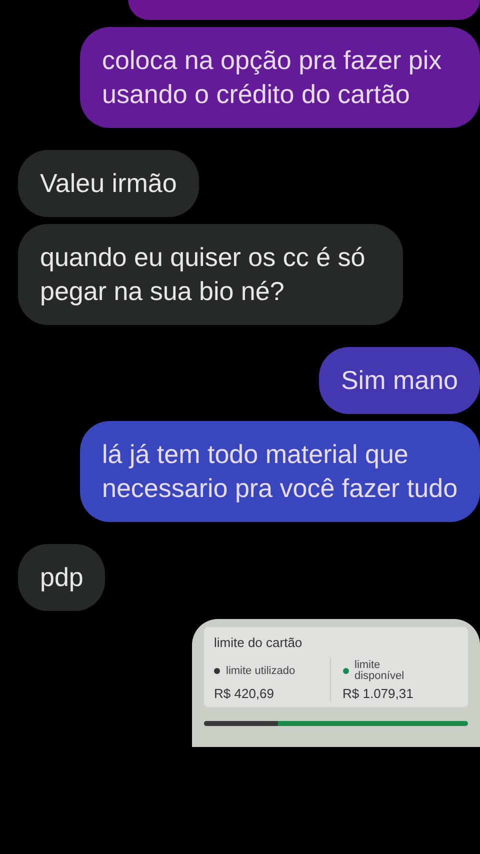 The height and width of the screenshot is (854, 480). What do you see at coordinates (280, 77) in the screenshot?
I see `sent-message: coloca na opção pra fazer pix usando o crédito do cartão` at bounding box center [280, 77].